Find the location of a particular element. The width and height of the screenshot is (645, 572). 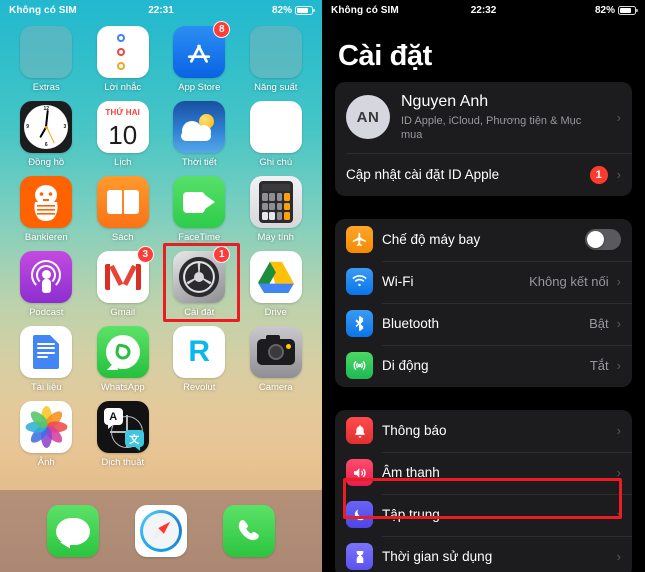

books-icon is located at coordinates (122, 202).